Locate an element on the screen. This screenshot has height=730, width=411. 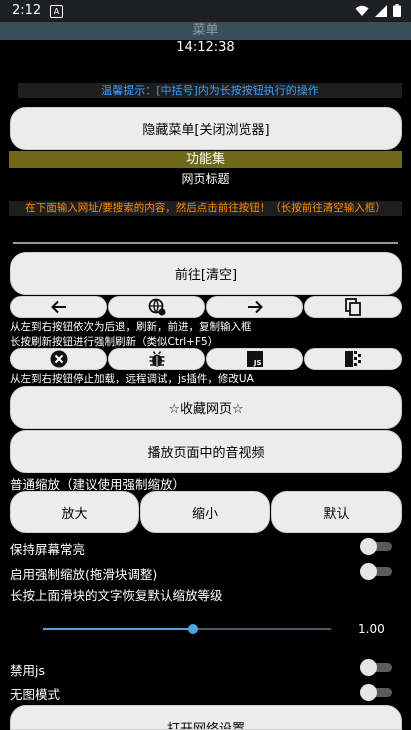
forward-button is located at coordinates (254, 307).